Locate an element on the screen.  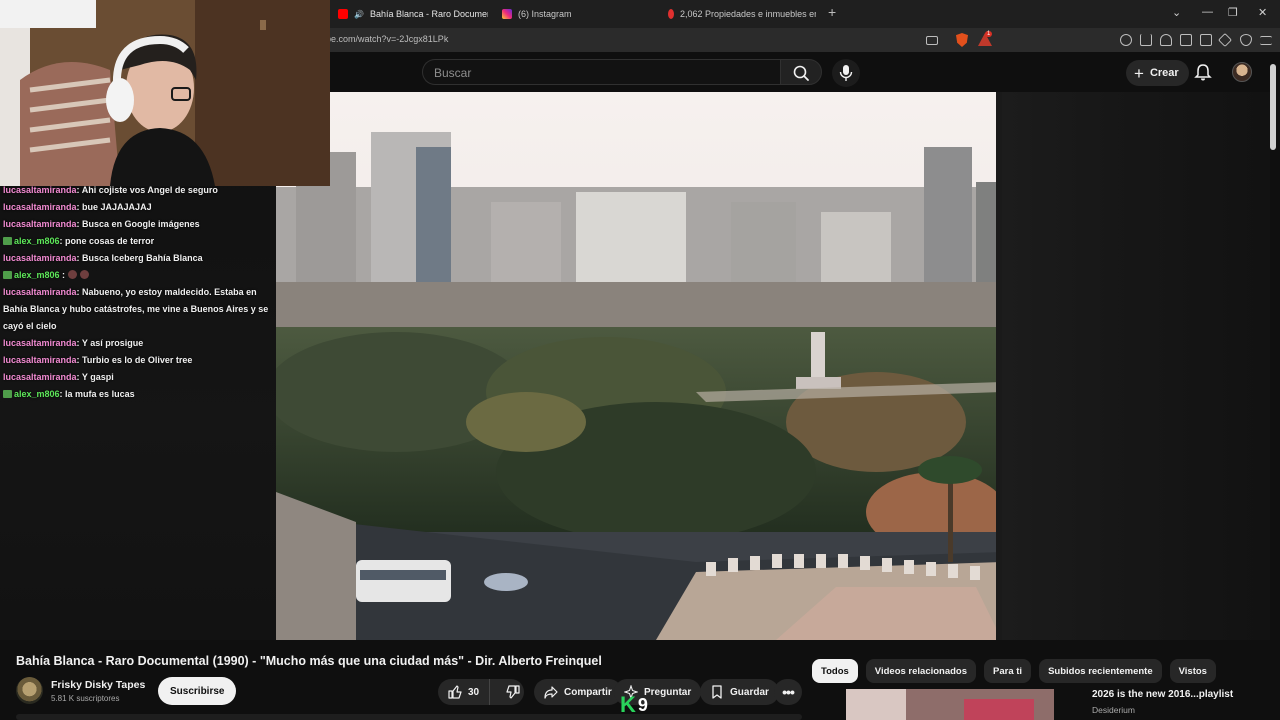
search-icon is located at coordinates (801, 73).